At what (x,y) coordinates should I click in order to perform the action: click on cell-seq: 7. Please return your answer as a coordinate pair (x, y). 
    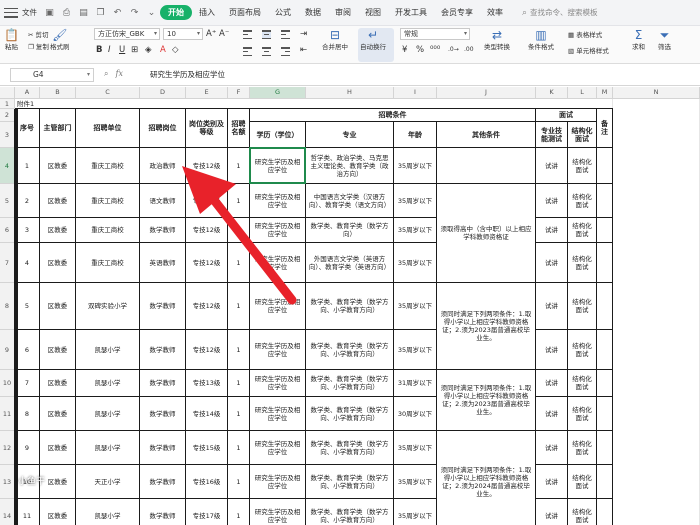
    Looking at the image, I should click on (27, 383).